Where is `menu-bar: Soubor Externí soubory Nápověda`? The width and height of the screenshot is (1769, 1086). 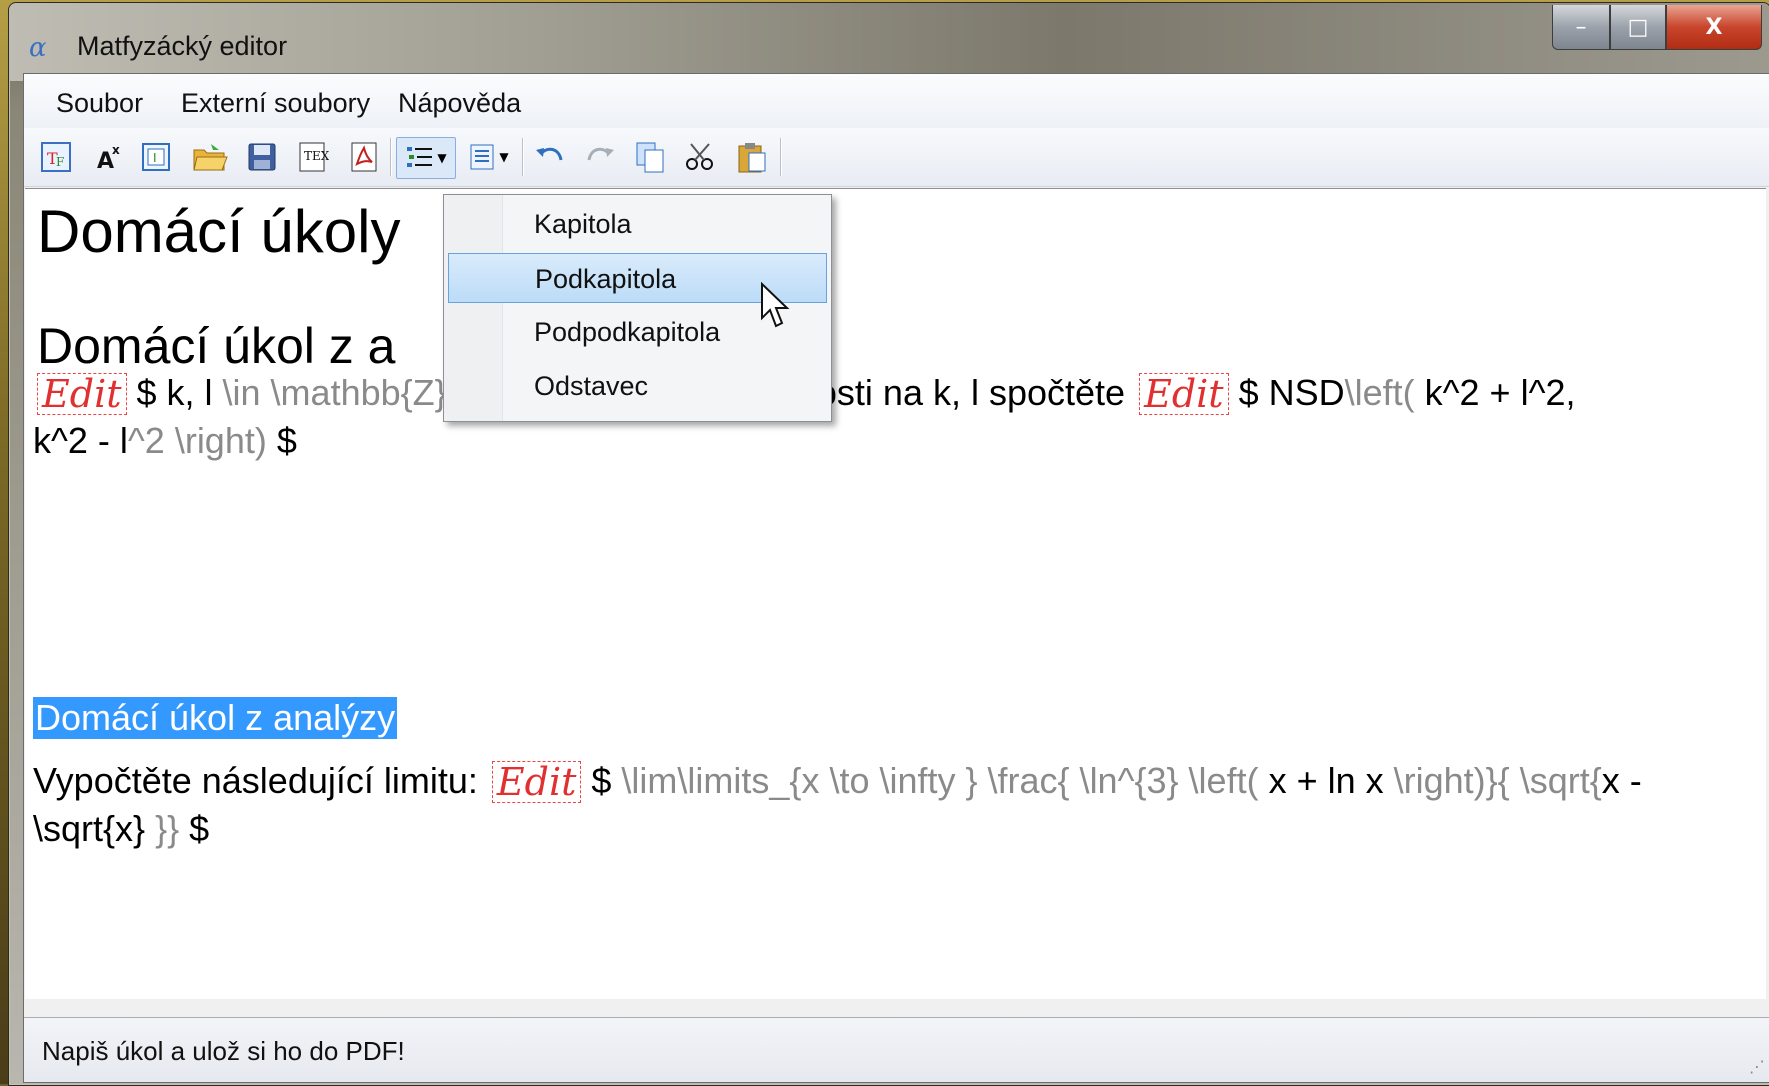
menu-bar: Soubor Externí soubory Nápověda is located at coordinates (896, 101).